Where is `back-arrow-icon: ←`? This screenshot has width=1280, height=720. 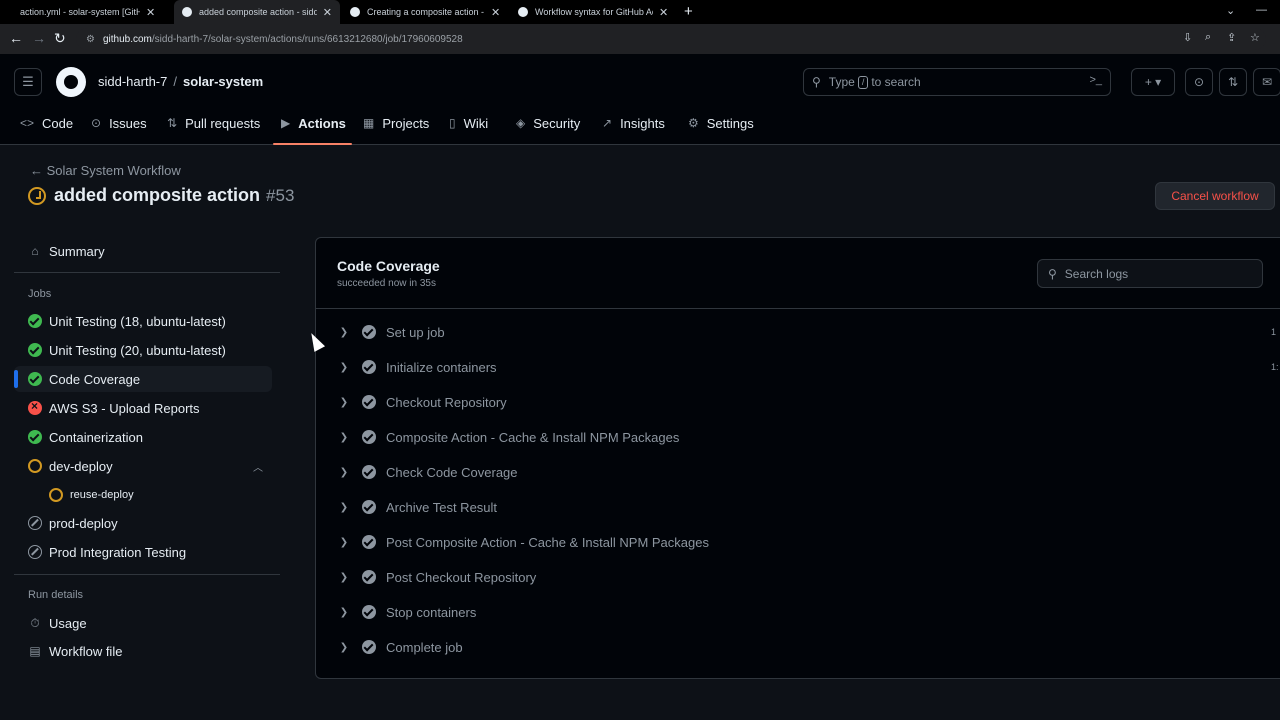 back-arrow-icon: ← is located at coordinates (16, 38).